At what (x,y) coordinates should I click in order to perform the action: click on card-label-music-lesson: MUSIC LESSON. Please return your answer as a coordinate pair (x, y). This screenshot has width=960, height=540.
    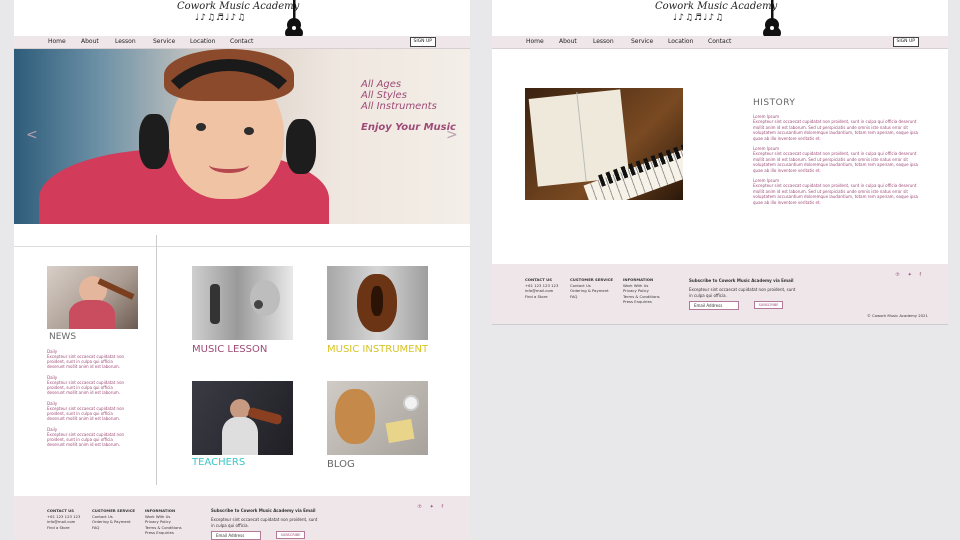
    Looking at the image, I should click on (229, 349).